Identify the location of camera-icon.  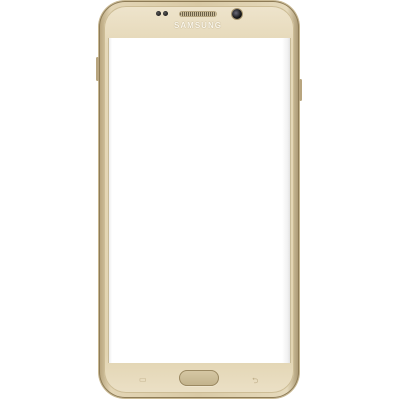
(237, 14).